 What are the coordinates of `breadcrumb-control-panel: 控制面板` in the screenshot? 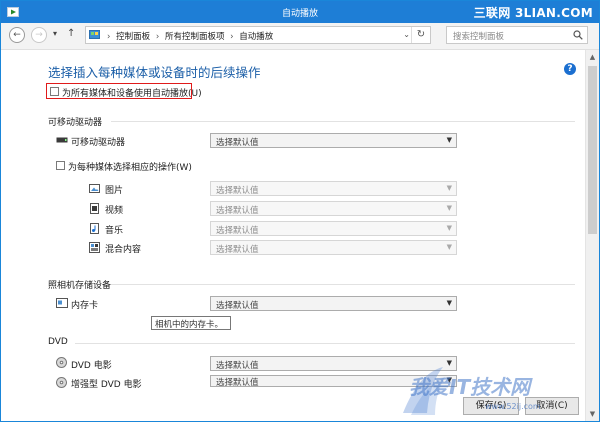 It's located at (133, 36).